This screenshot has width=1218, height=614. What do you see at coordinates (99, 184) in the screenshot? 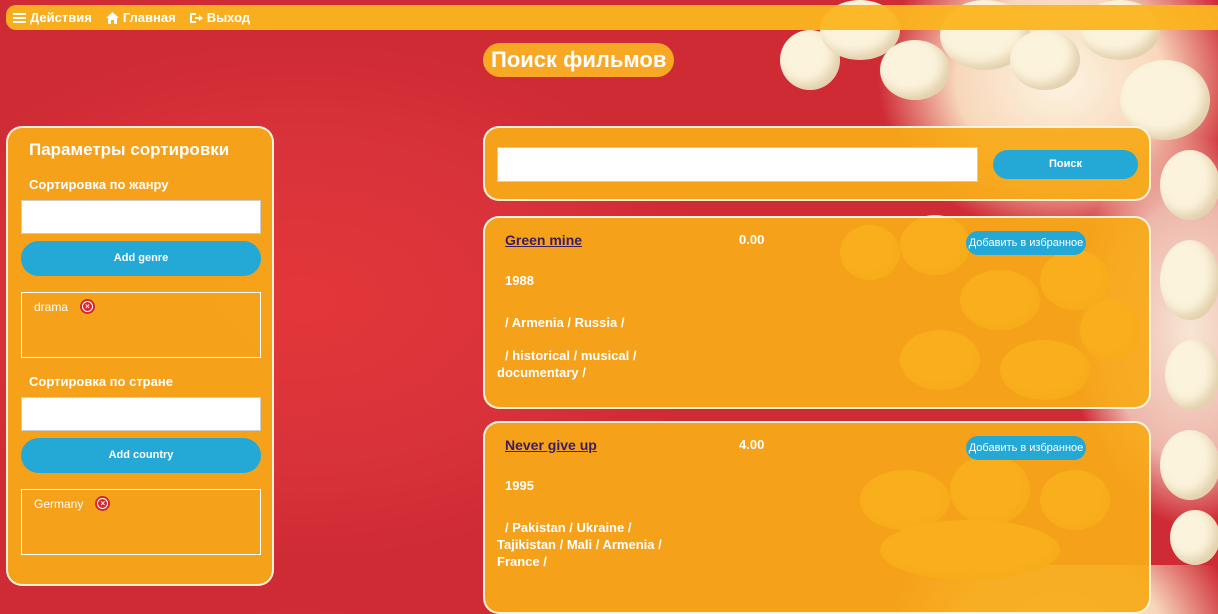
I see `genre-sort-label: Сортировка по жанру` at bounding box center [99, 184].